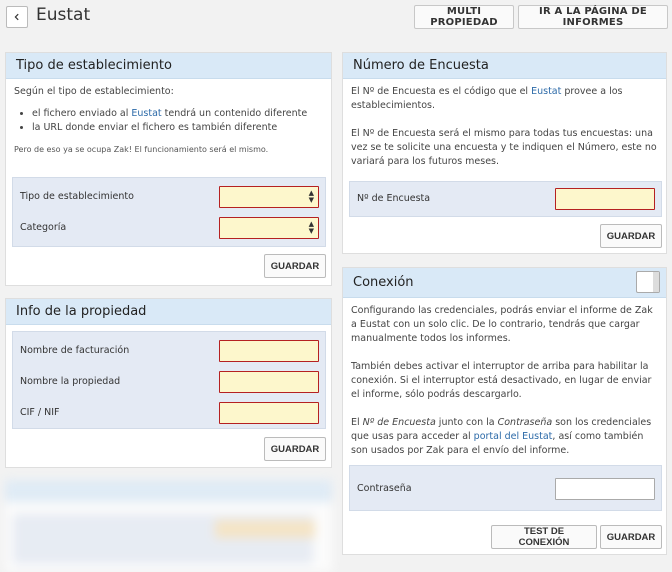  Describe the element at coordinates (269, 228) in the screenshot. I see `categoria-select: ▲ ▼` at that location.